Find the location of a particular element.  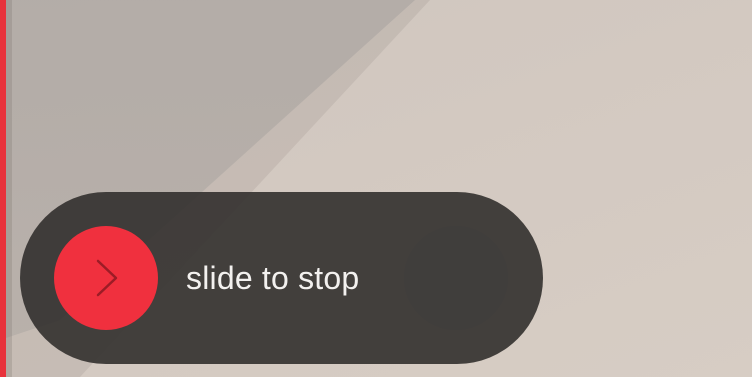

edge-shadow is located at coordinates (9, 188).